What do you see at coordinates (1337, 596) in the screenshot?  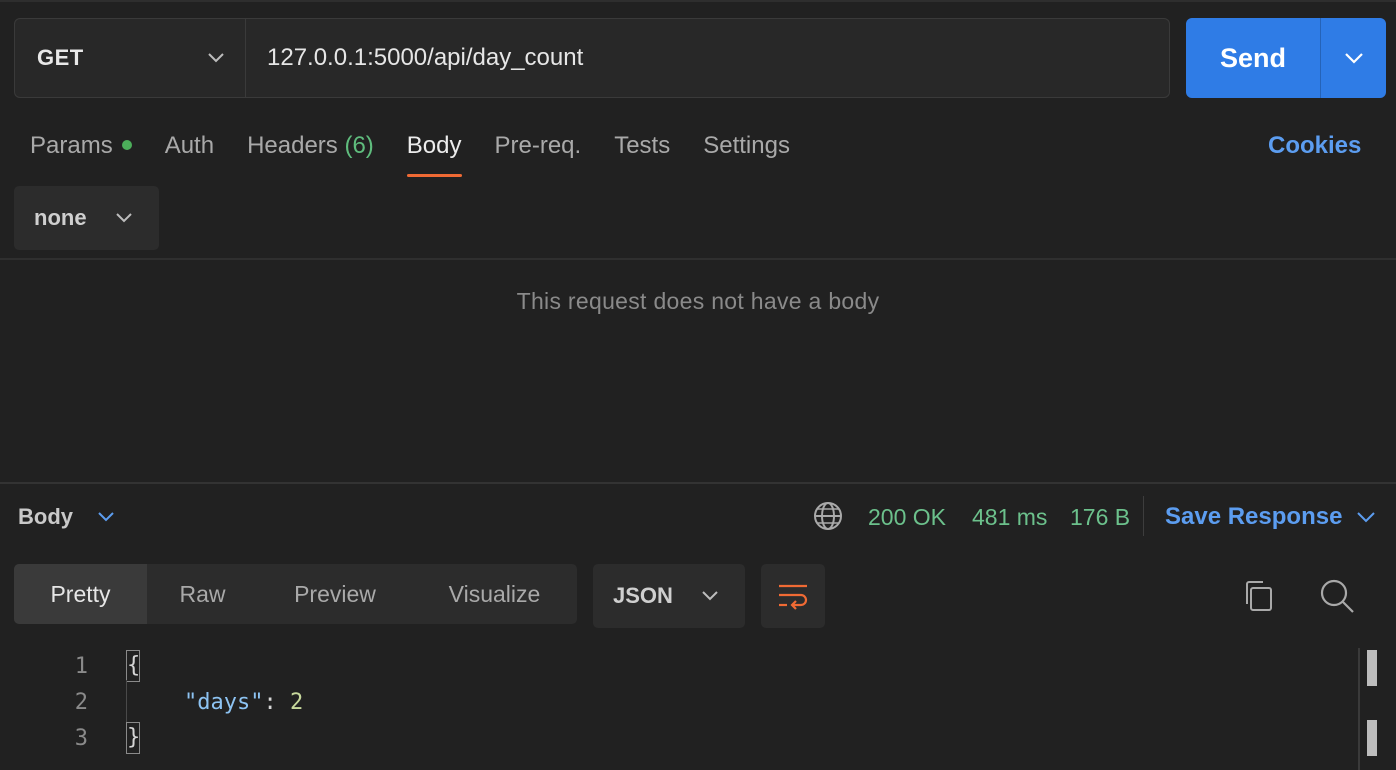 I see `search-icon` at bounding box center [1337, 596].